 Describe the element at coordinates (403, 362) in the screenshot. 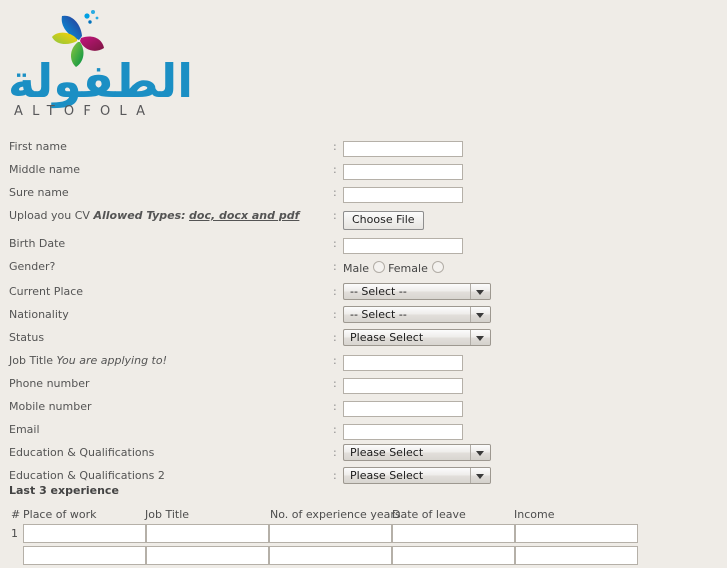

I see `job-title-input` at that location.